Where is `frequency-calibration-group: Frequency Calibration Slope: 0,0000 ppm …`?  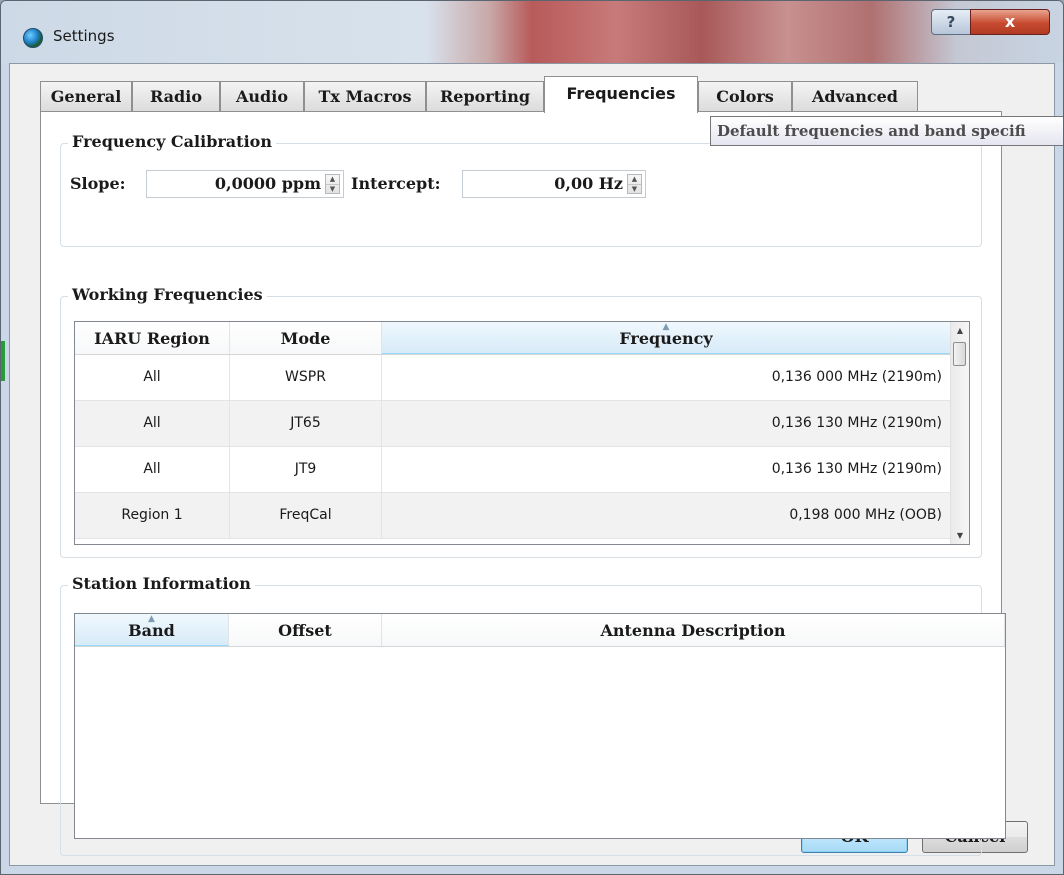 frequency-calibration-group: Frequency Calibration Slope: 0,0000 ppm … is located at coordinates (521, 189).